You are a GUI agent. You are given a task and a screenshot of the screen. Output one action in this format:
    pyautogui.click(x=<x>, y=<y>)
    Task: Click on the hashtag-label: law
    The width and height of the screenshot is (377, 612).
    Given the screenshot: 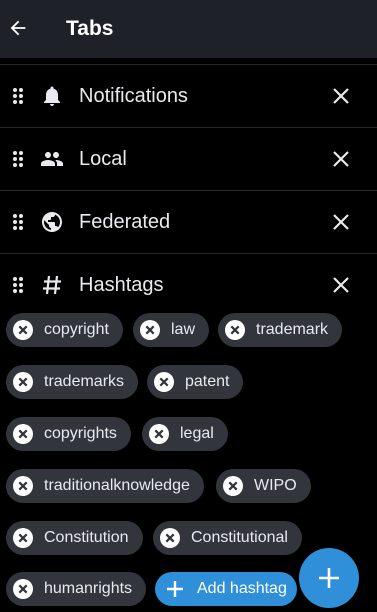 What is the action you would take?
    pyautogui.click(x=183, y=329)
    